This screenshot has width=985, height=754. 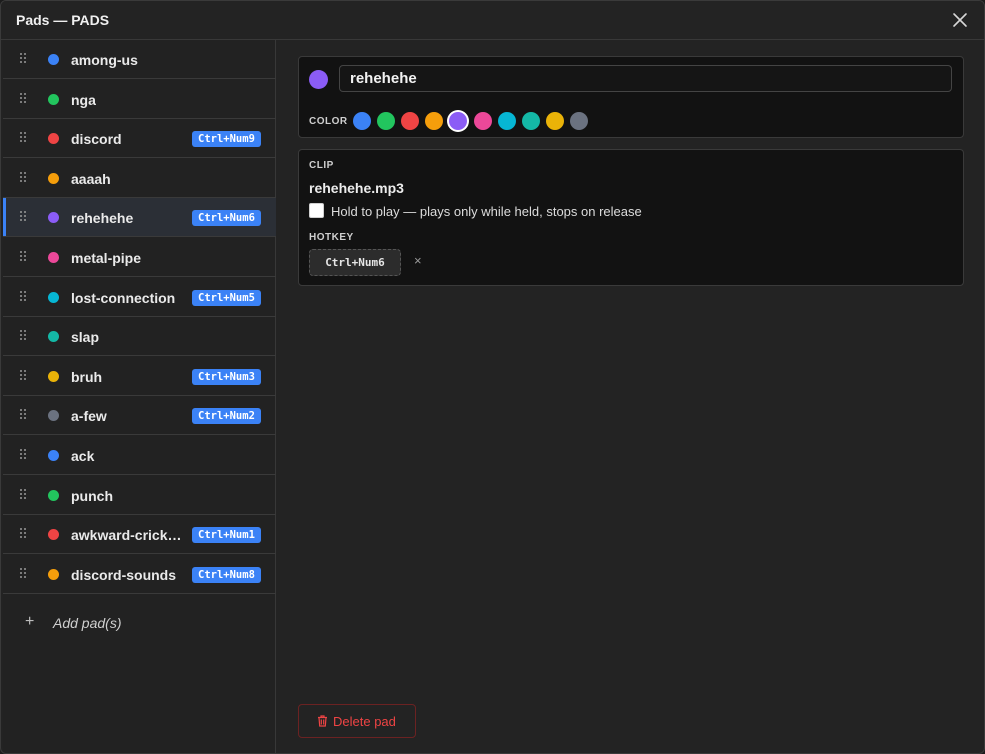 What do you see at coordinates (139, 59) in the screenshot?
I see `pad-item: among-us` at bounding box center [139, 59].